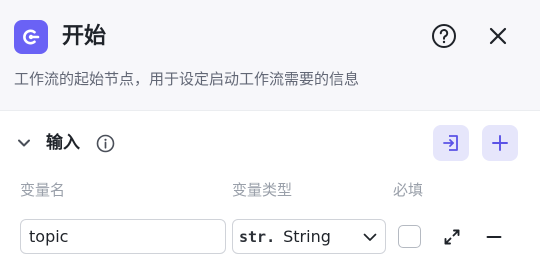 The image size is (540, 280). I want to click on column-header-required: 必填, so click(408, 190).